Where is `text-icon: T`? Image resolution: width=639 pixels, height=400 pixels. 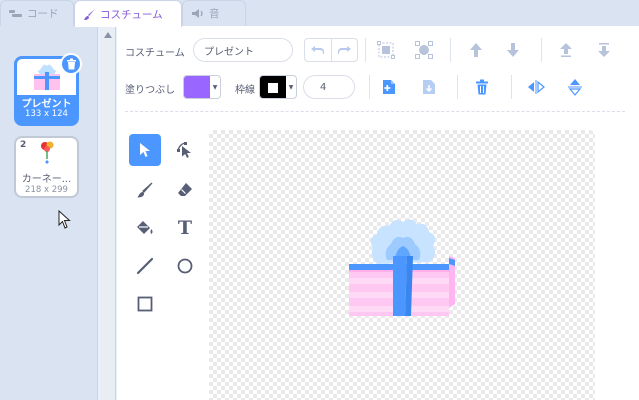
text-icon: T is located at coordinates (185, 228).